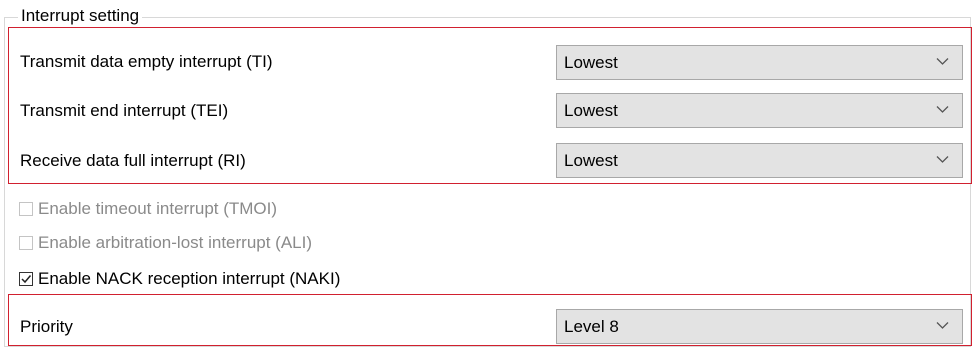 Image resolution: width=976 pixels, height=351 pixels. Describe the element at coordinates (26, 243) in the screenshot. I see `ali-checkbox` at that location.